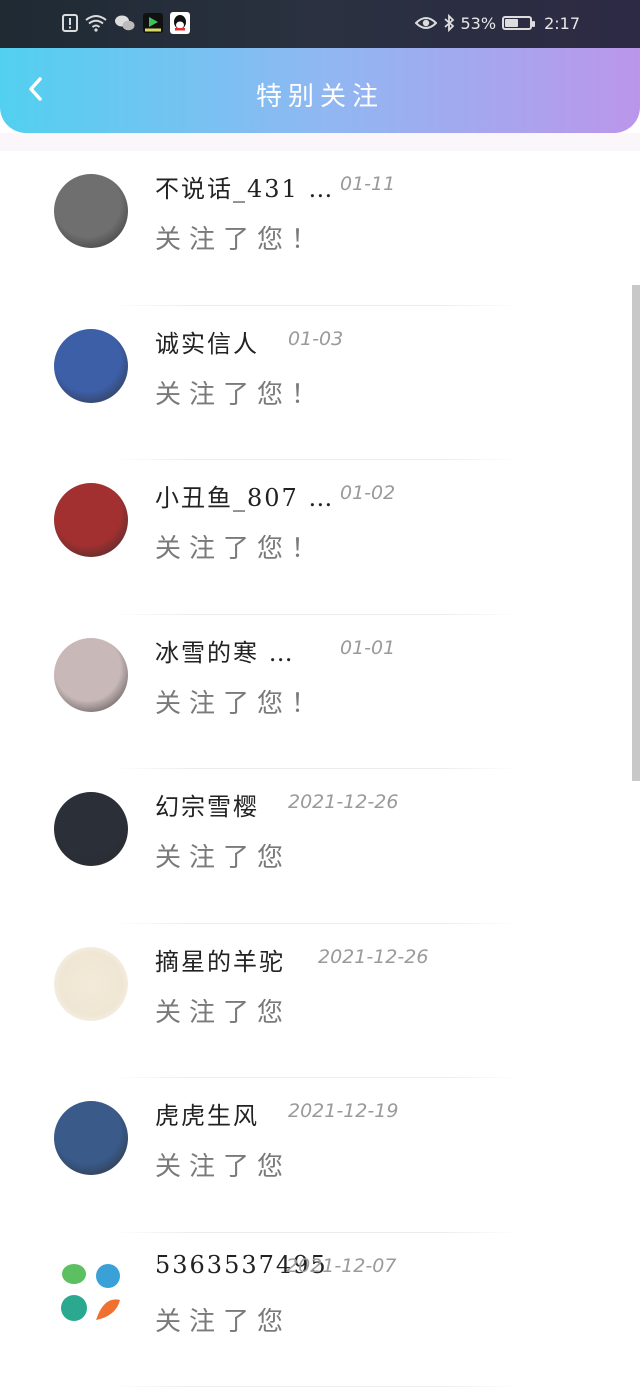  I want to click on list-item: 虎虎生风 2021-12-19 关注了您, so click(316, 1155).